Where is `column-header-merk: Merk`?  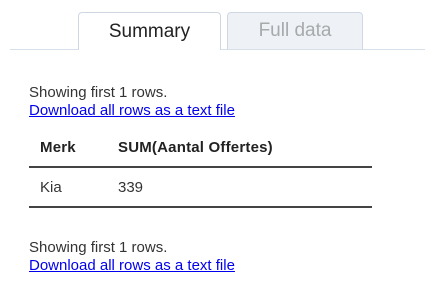
column-header-merk: Merk is located at coordinates (68, 149).